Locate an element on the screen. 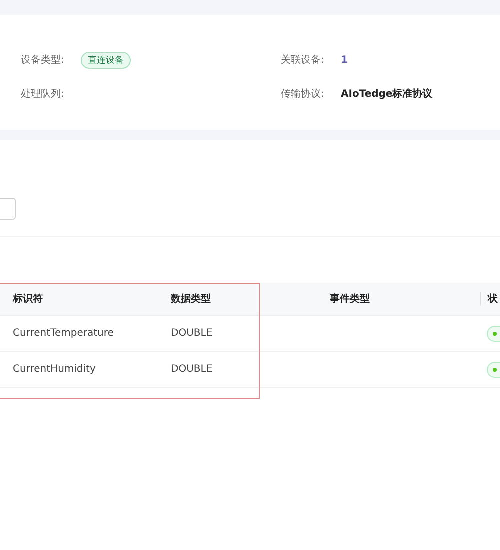 The height and width of the screenshot is (550, 500). field-value: AIoTedge标准协议 is located at coordinates (387, 94).